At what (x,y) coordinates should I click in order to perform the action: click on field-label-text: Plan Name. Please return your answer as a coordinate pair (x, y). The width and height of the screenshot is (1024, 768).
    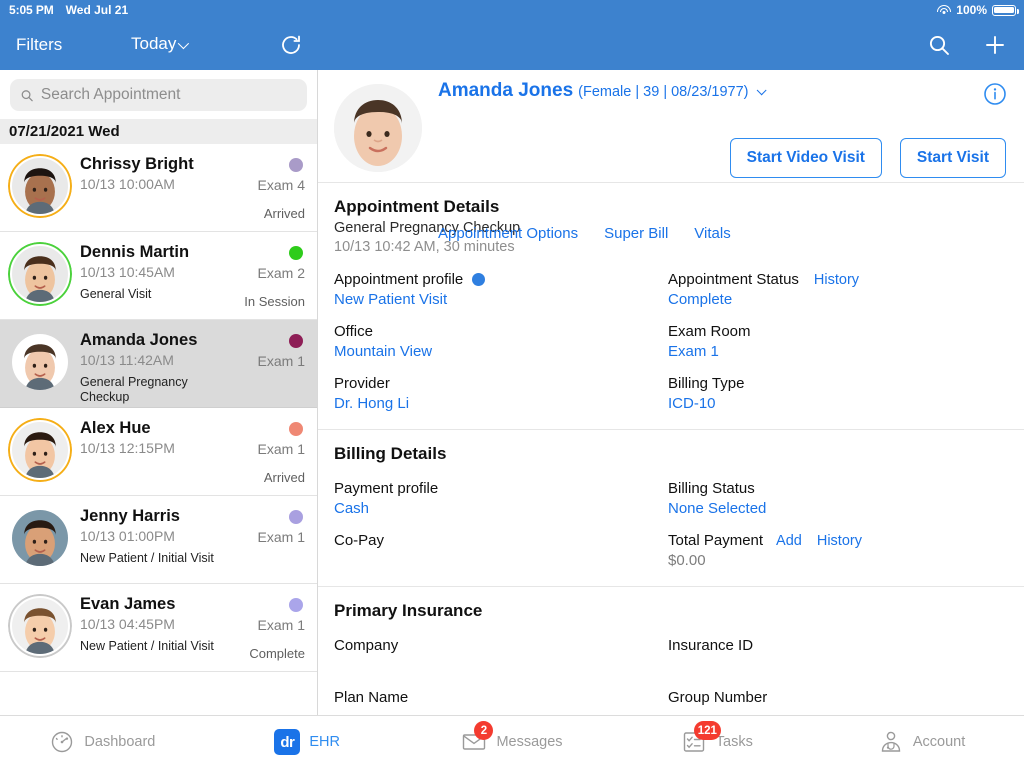
    Looking at the image, I should click on (371, 697).